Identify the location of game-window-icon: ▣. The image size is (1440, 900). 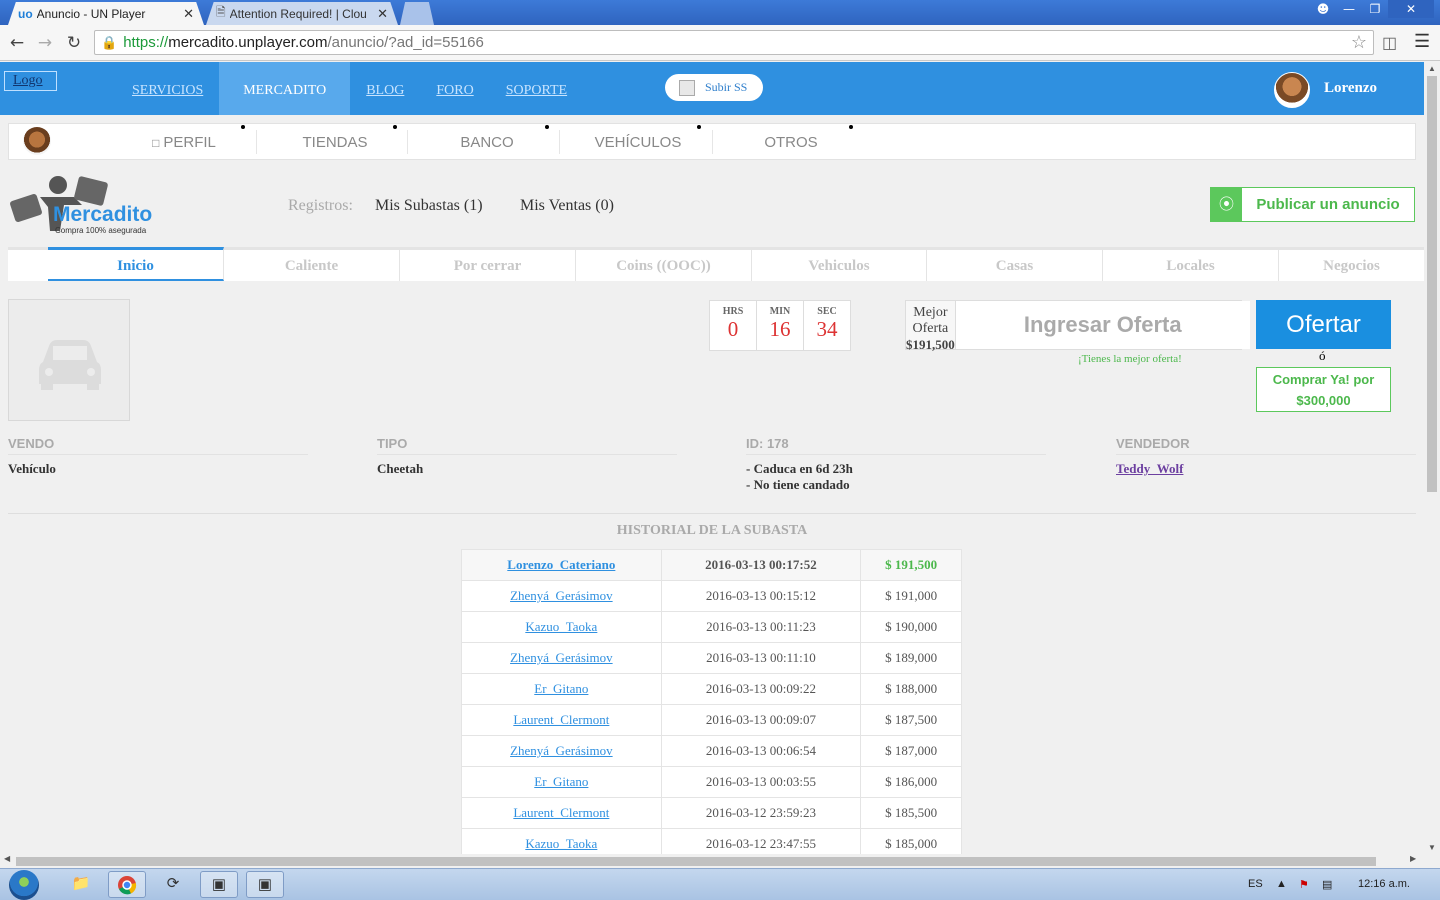
(219, 884).